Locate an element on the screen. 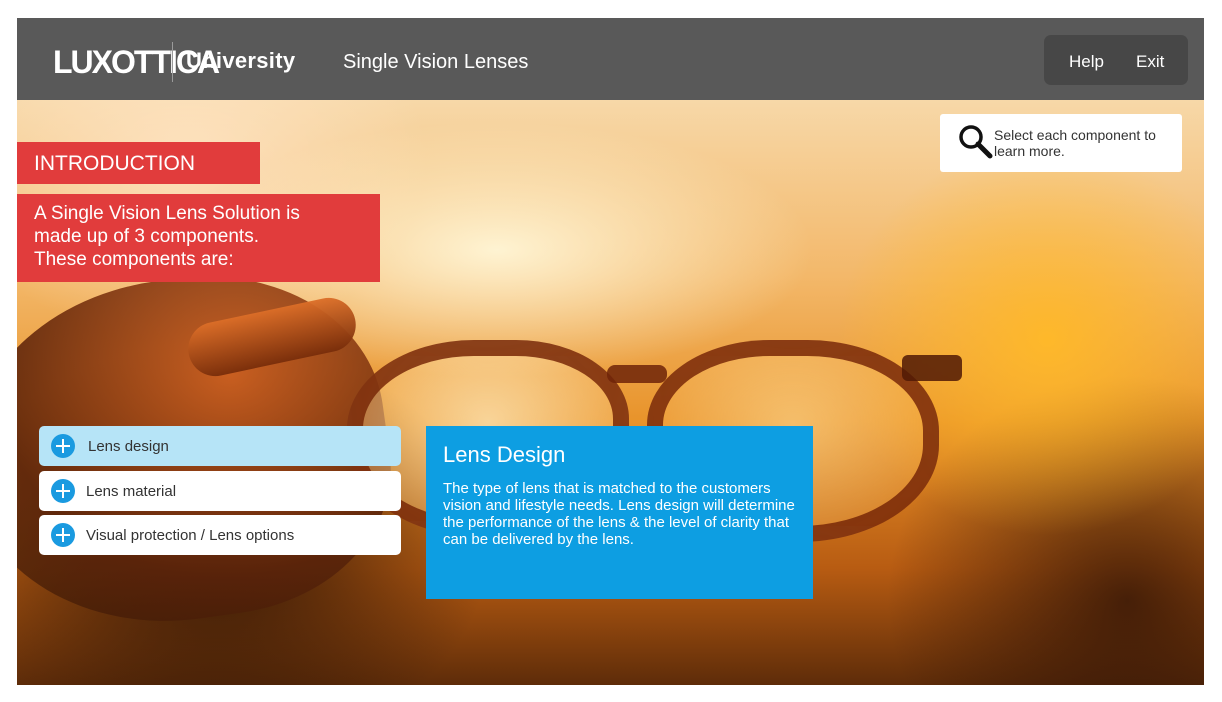  component-visual-protection: Visual protection / Lens options is located at coordinates (220, 535).